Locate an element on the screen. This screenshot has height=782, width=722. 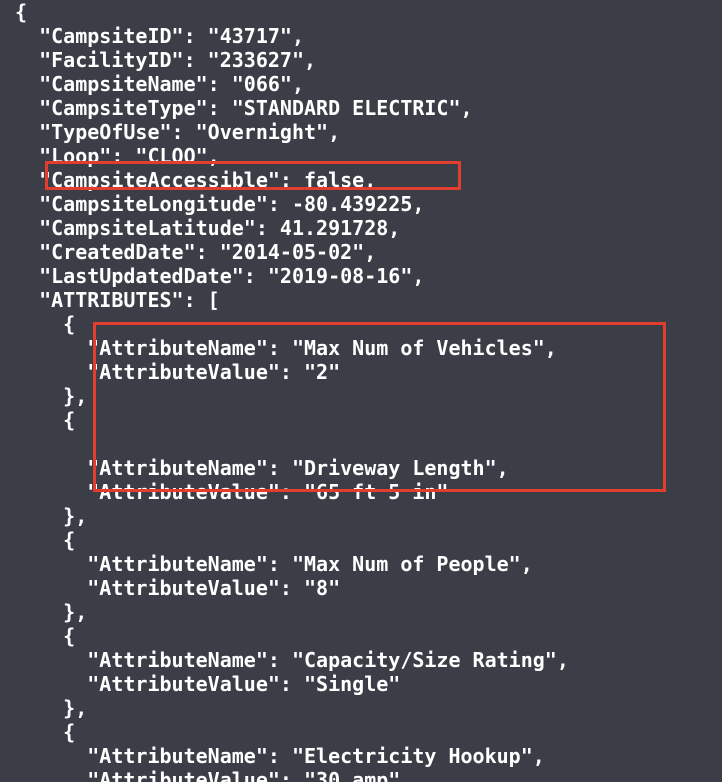
code-line: "CampsiteName": "066", is located at coordinates (159, 84).